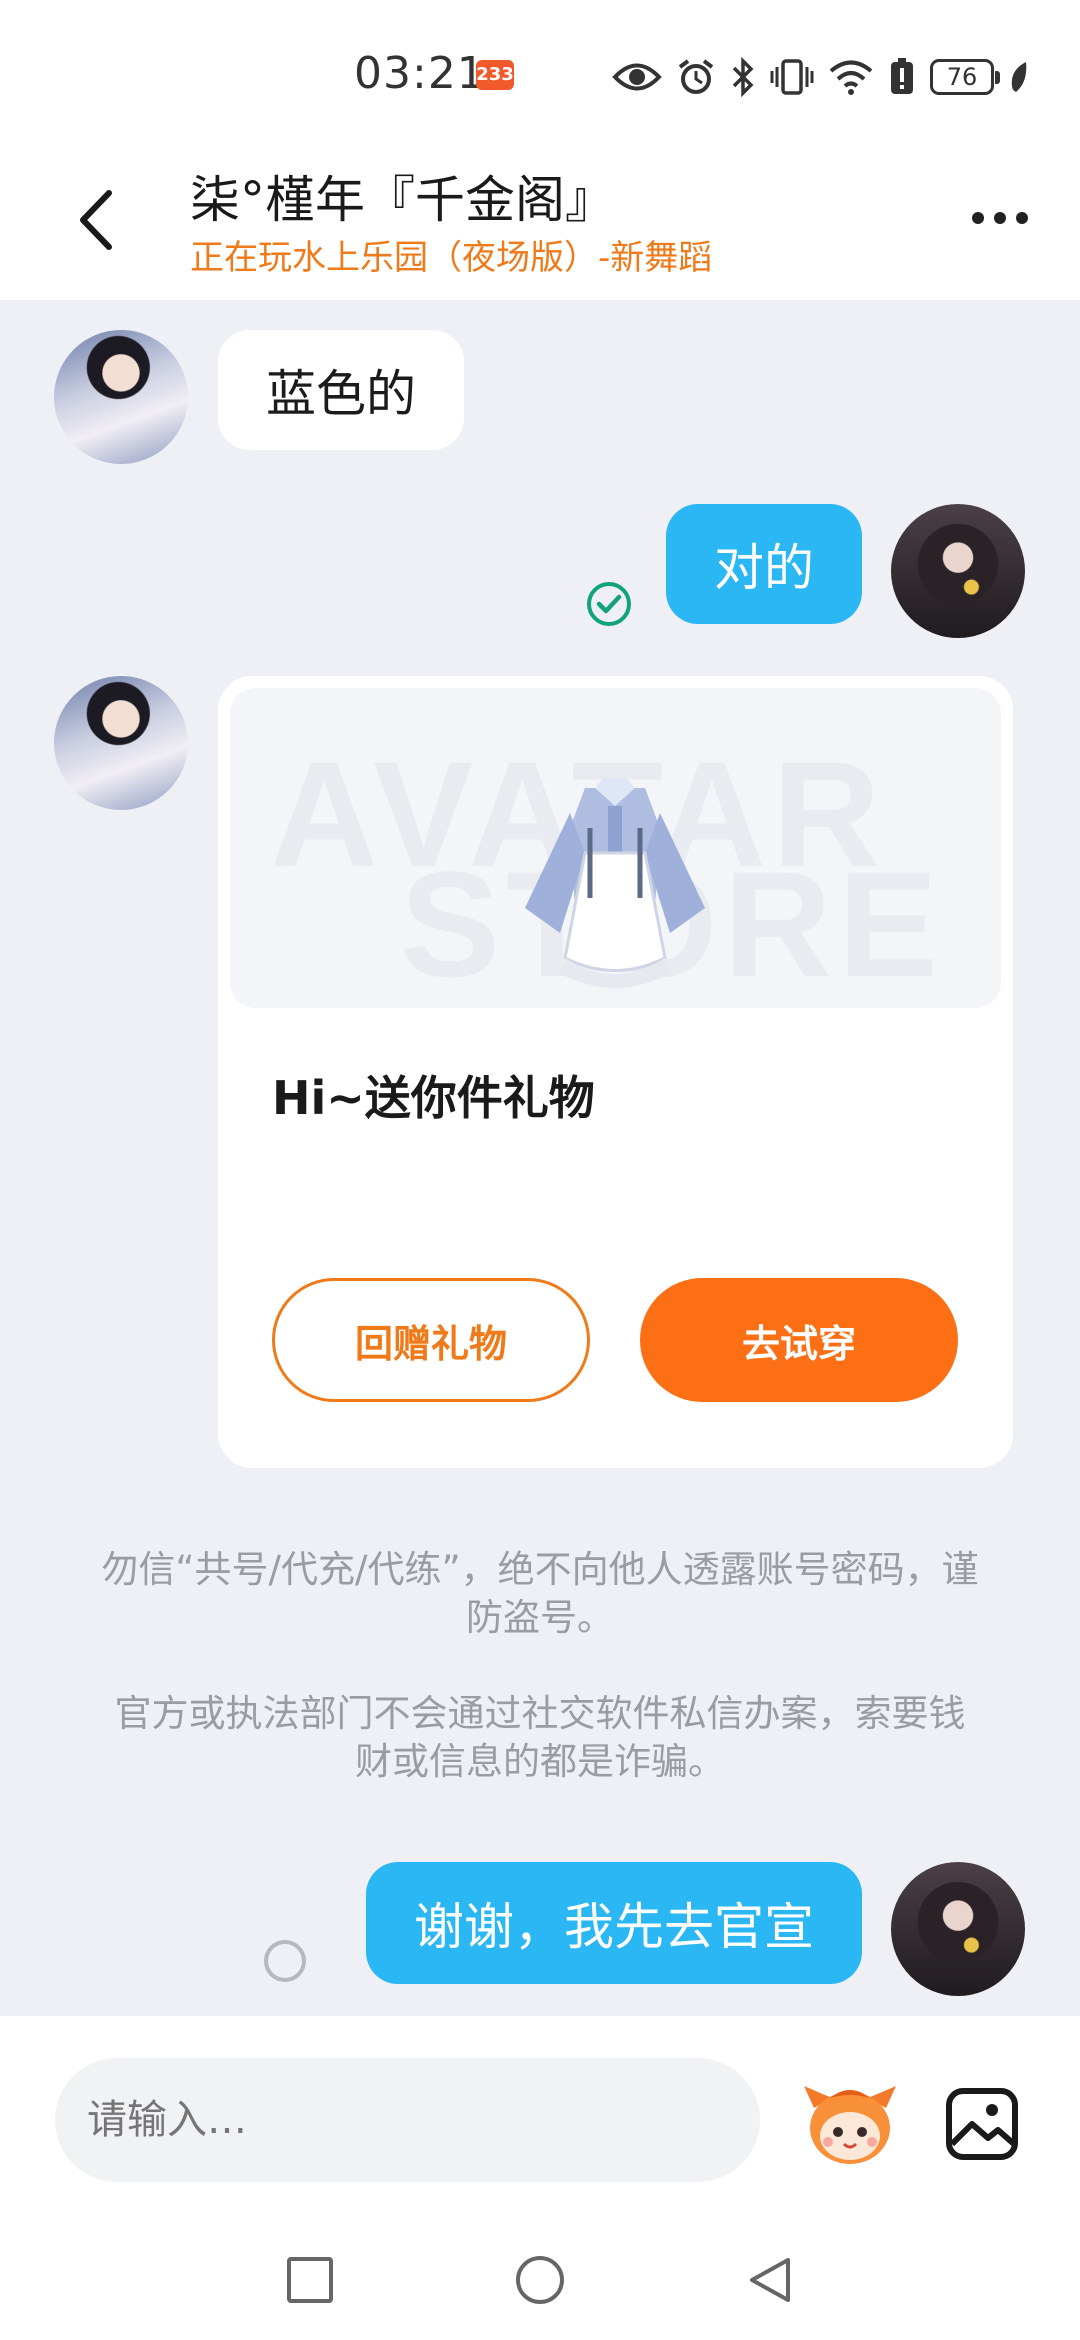 This screenshot has width=1080, height=2340. I want to click on back-button, so click(95, 220).